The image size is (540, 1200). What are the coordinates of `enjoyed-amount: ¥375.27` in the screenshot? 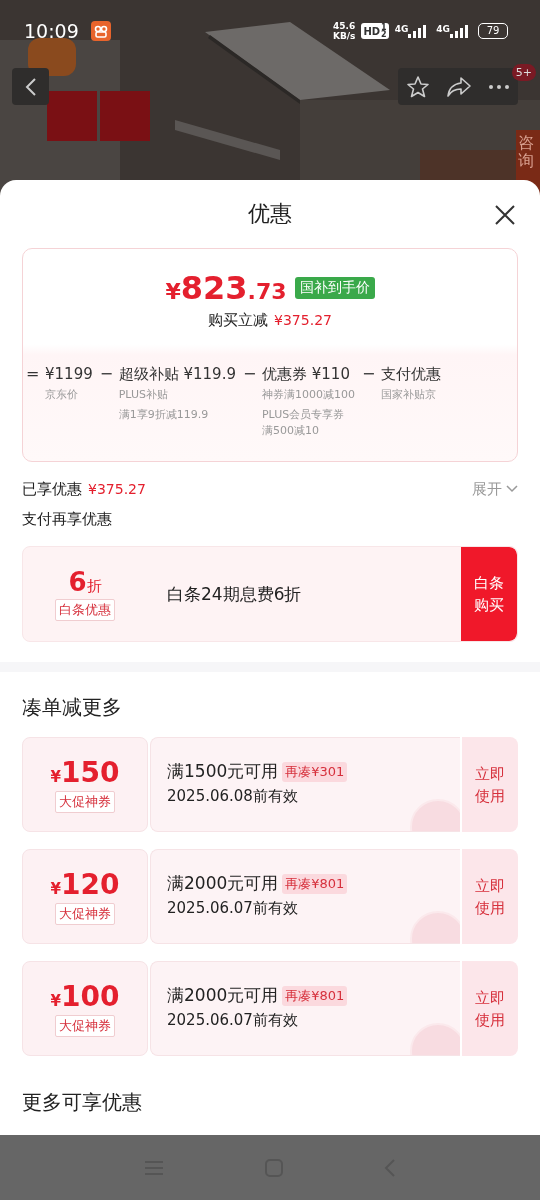 It's located at (117, 488).